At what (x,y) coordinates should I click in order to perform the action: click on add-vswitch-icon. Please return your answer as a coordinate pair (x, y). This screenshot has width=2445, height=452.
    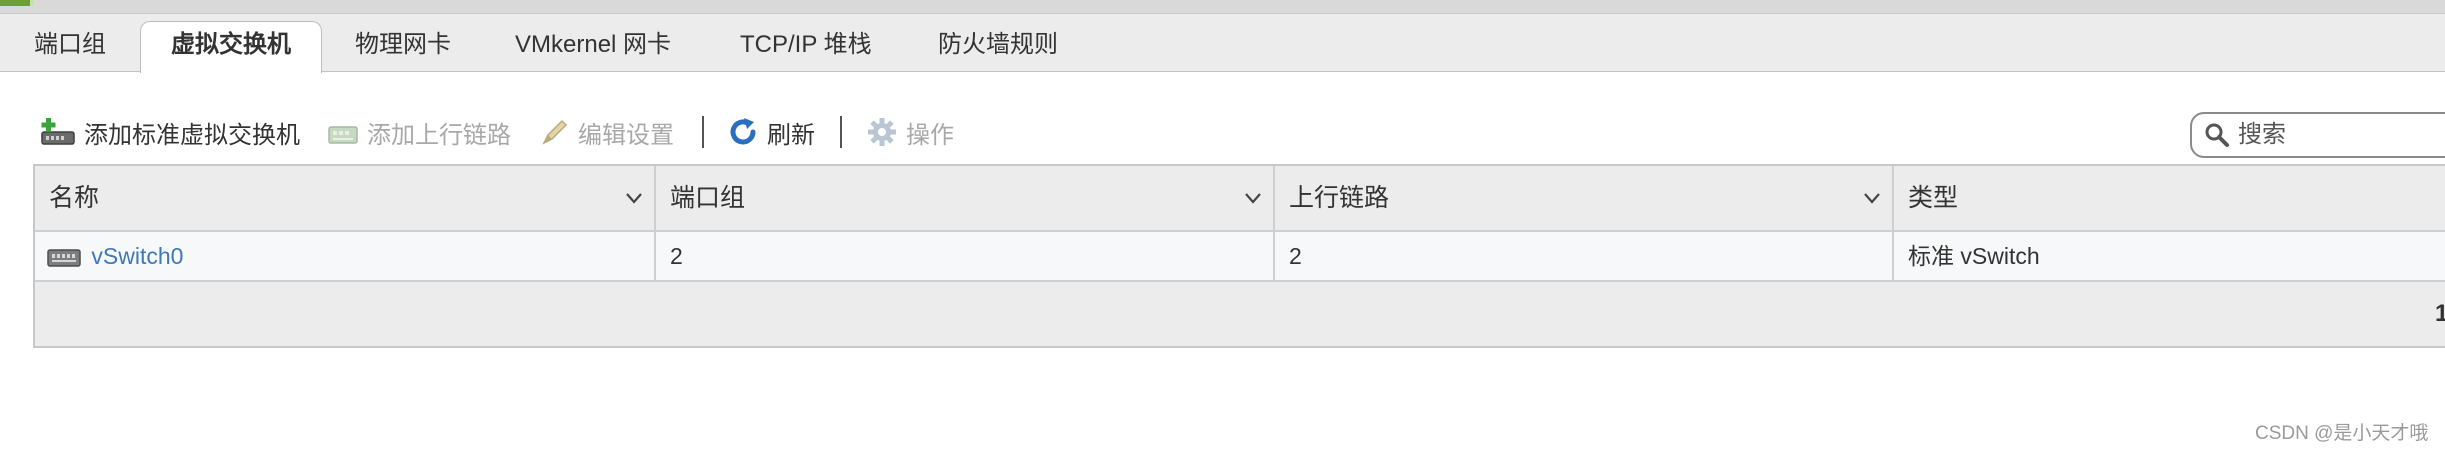
    Looking at the image, I should click on (58, 131).